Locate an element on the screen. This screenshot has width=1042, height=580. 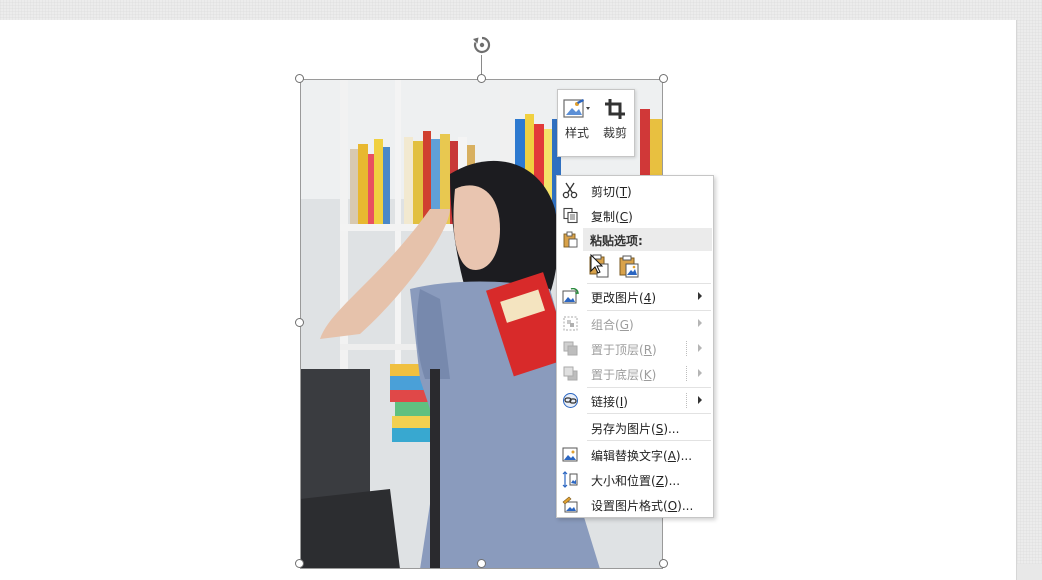
send-to-back-label-end: ) is located at coordinates (654, 375).